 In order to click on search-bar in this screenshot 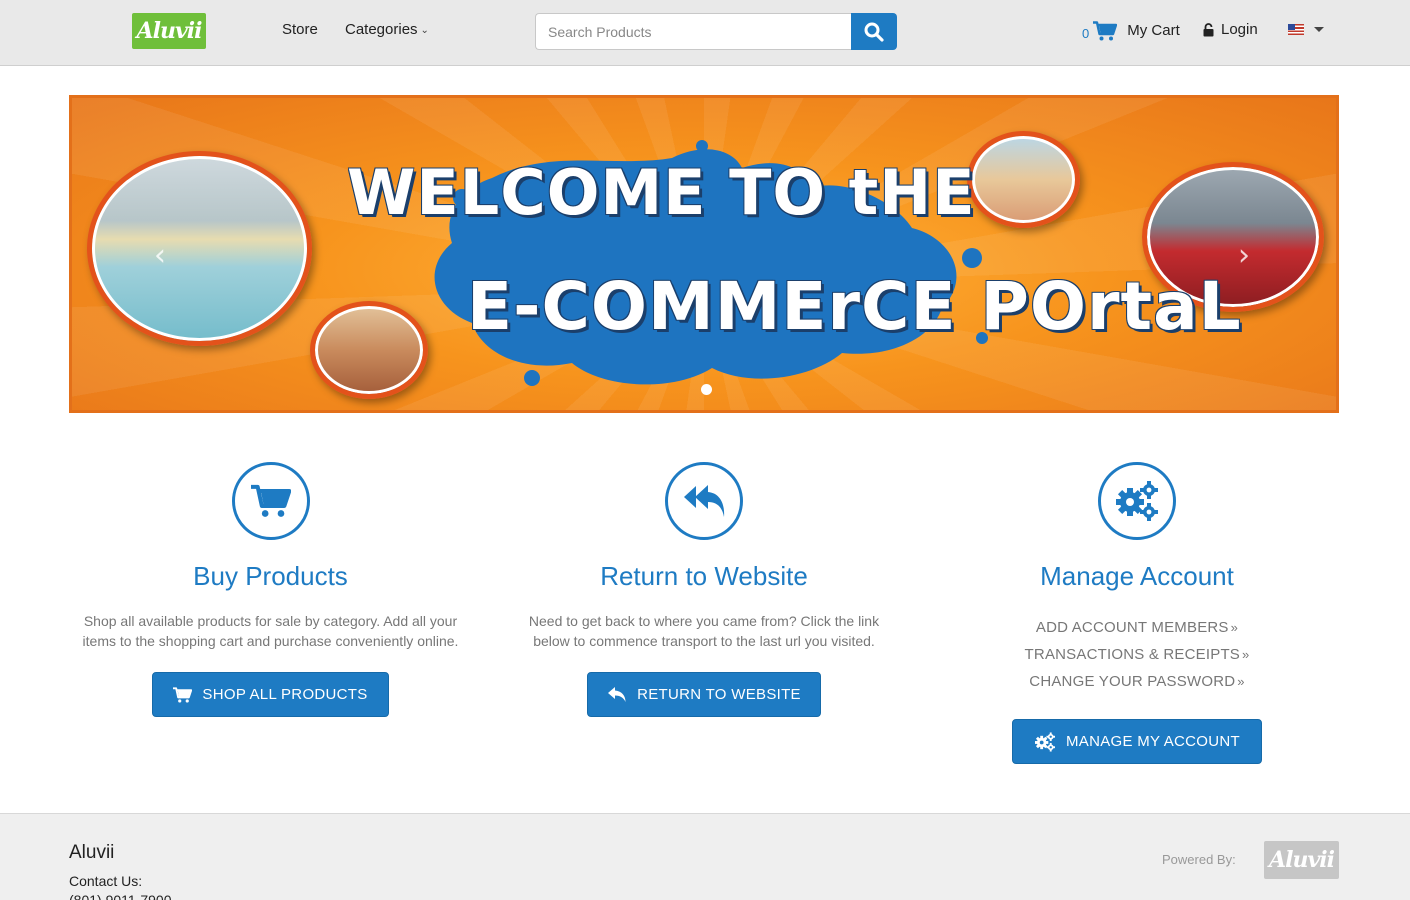, I will do `click(716, 31)`.